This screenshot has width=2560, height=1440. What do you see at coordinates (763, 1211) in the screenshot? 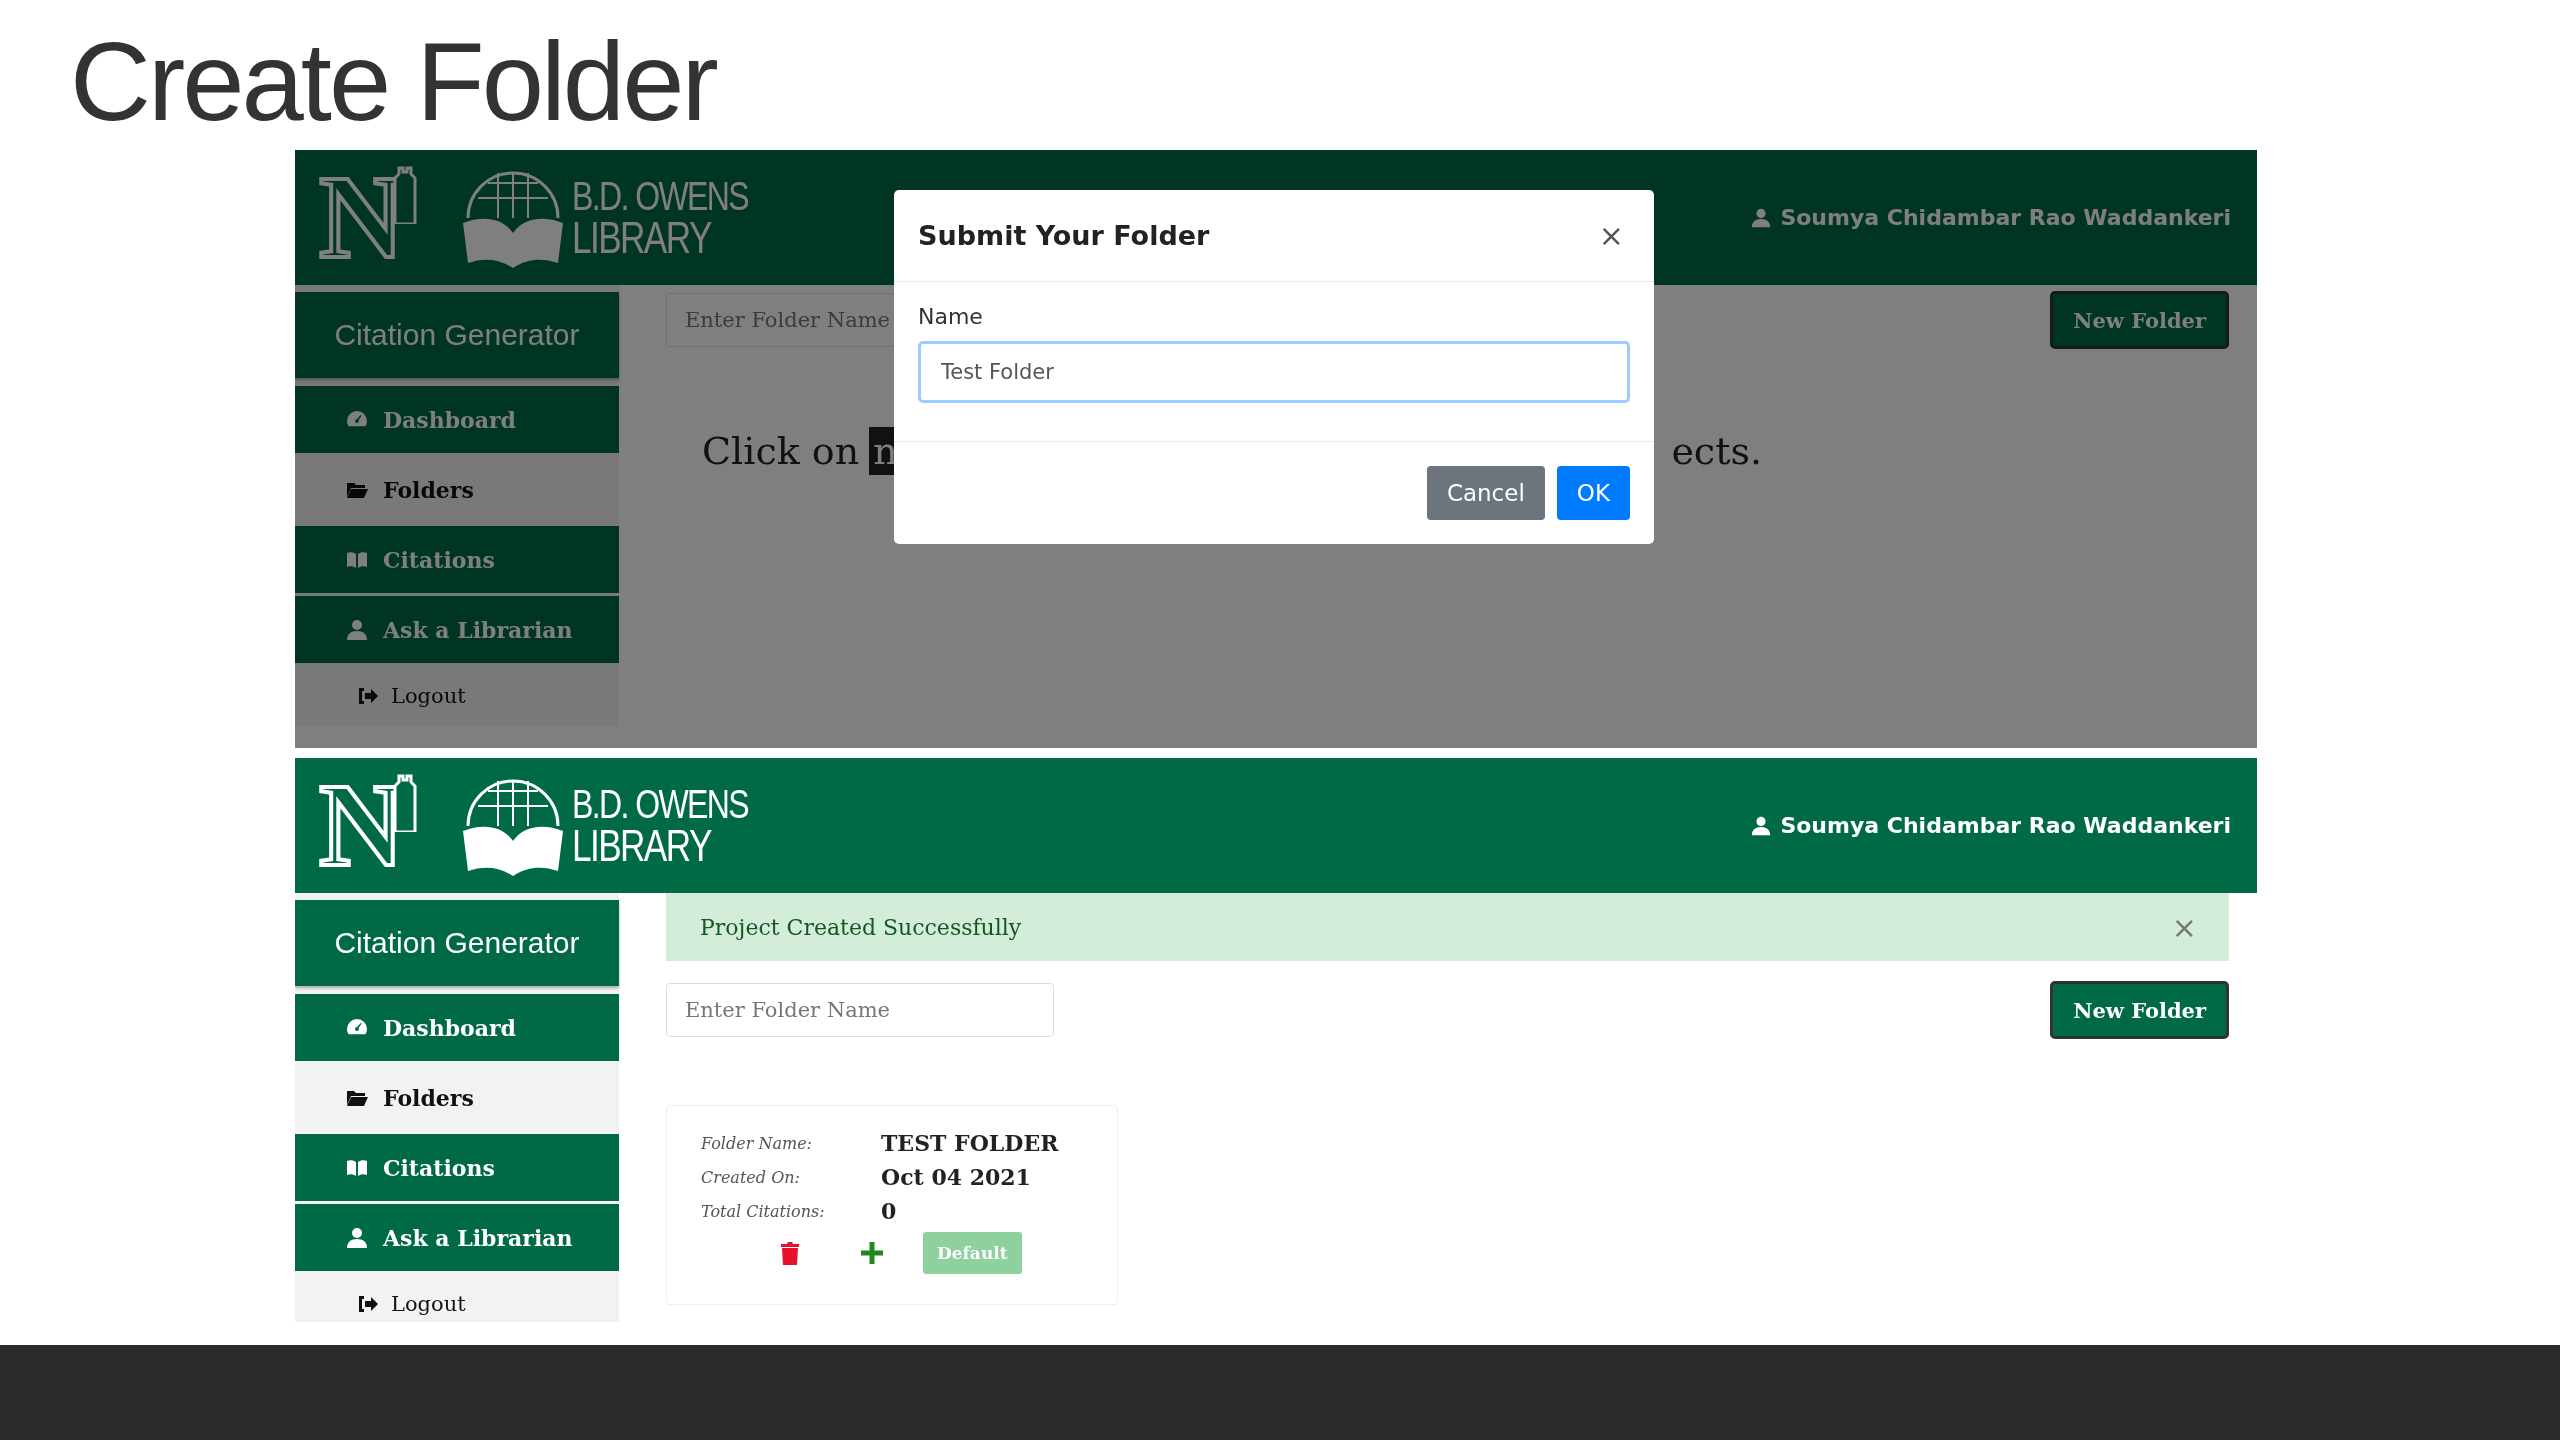
I see `field-label: Total Citations:` at bounding box center [763, 1211].